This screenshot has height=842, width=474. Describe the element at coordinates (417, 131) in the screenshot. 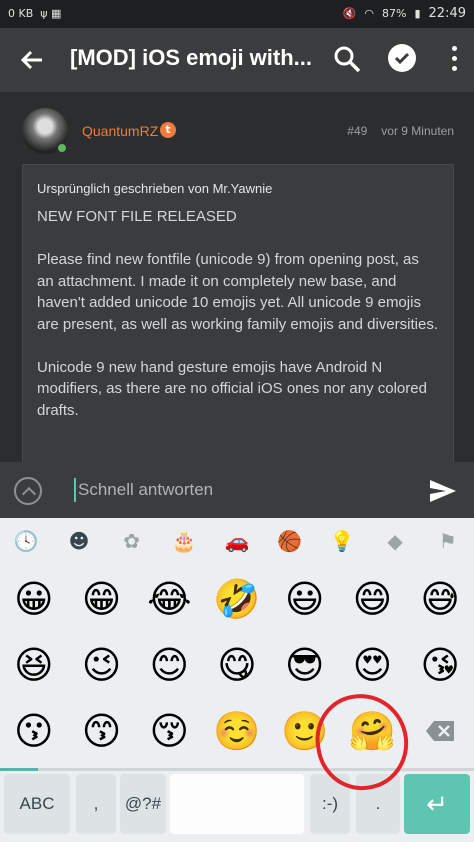

I see `post-time: vor 9 Minuten` at that location.